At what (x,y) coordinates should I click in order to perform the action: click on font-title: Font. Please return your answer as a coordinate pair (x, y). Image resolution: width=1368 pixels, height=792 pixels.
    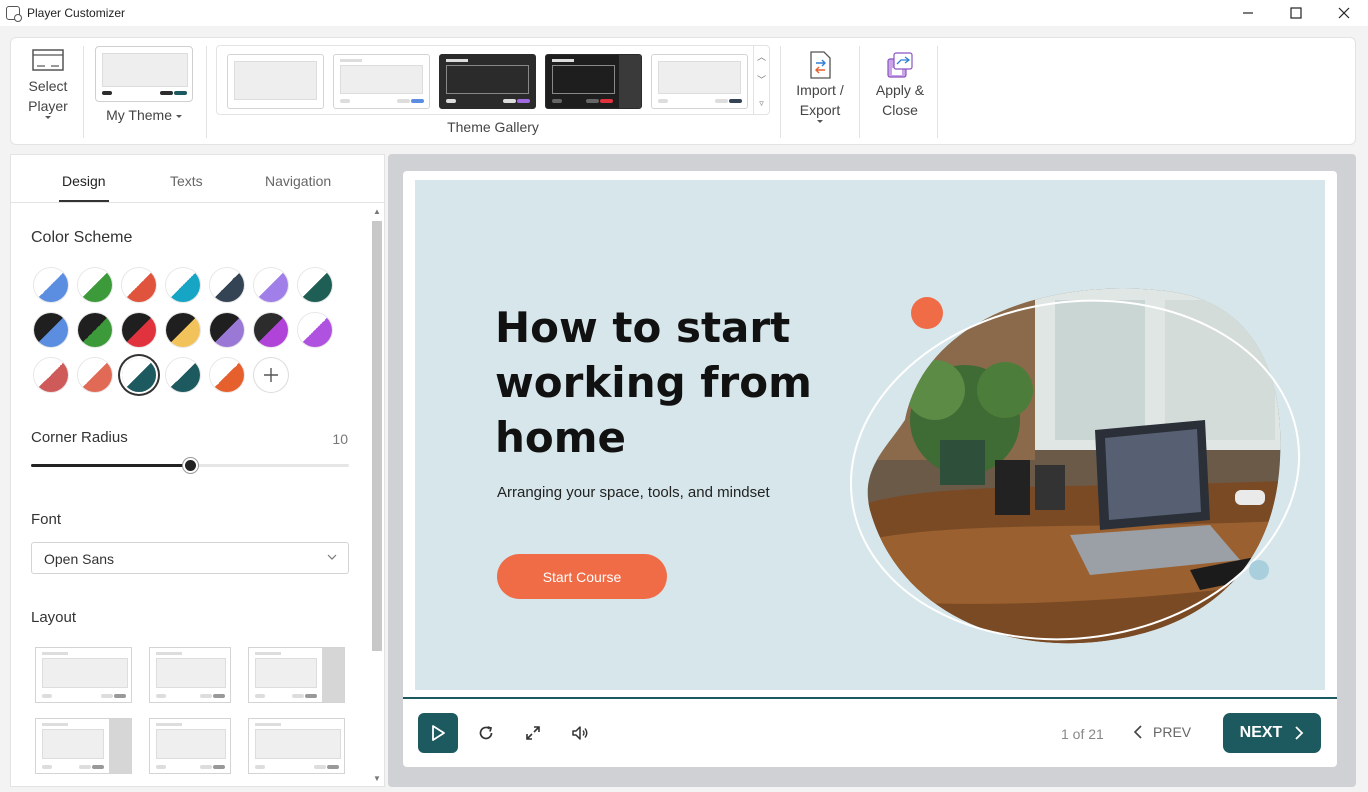
    Looking at the image, I should click on (46, 519).